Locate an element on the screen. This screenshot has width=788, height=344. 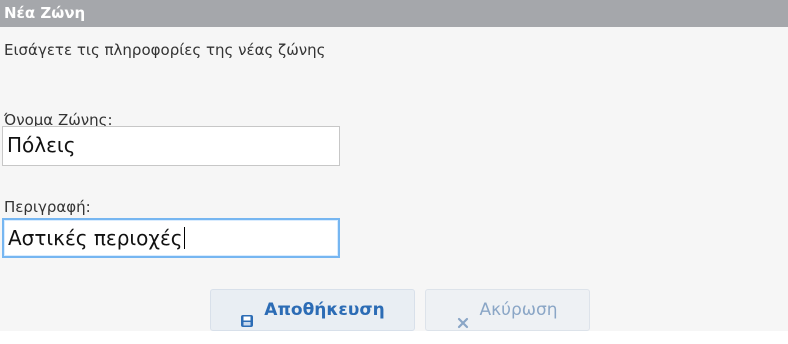
zone-name-value: Πόλεις is located at coordinates (41, 145).